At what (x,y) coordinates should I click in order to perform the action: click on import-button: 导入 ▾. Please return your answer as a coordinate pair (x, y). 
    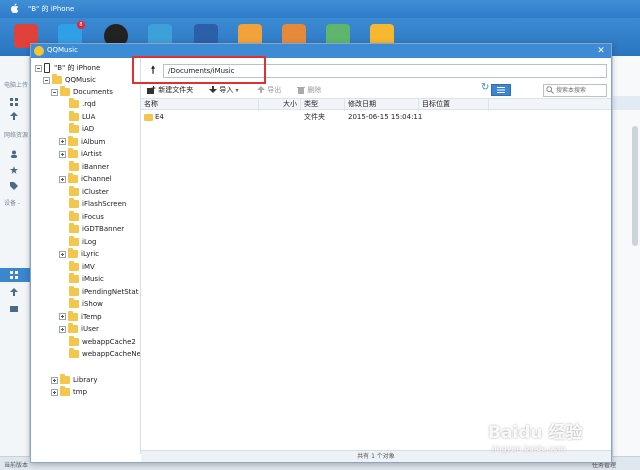
    Looking at the image, I should click on (223, 90).